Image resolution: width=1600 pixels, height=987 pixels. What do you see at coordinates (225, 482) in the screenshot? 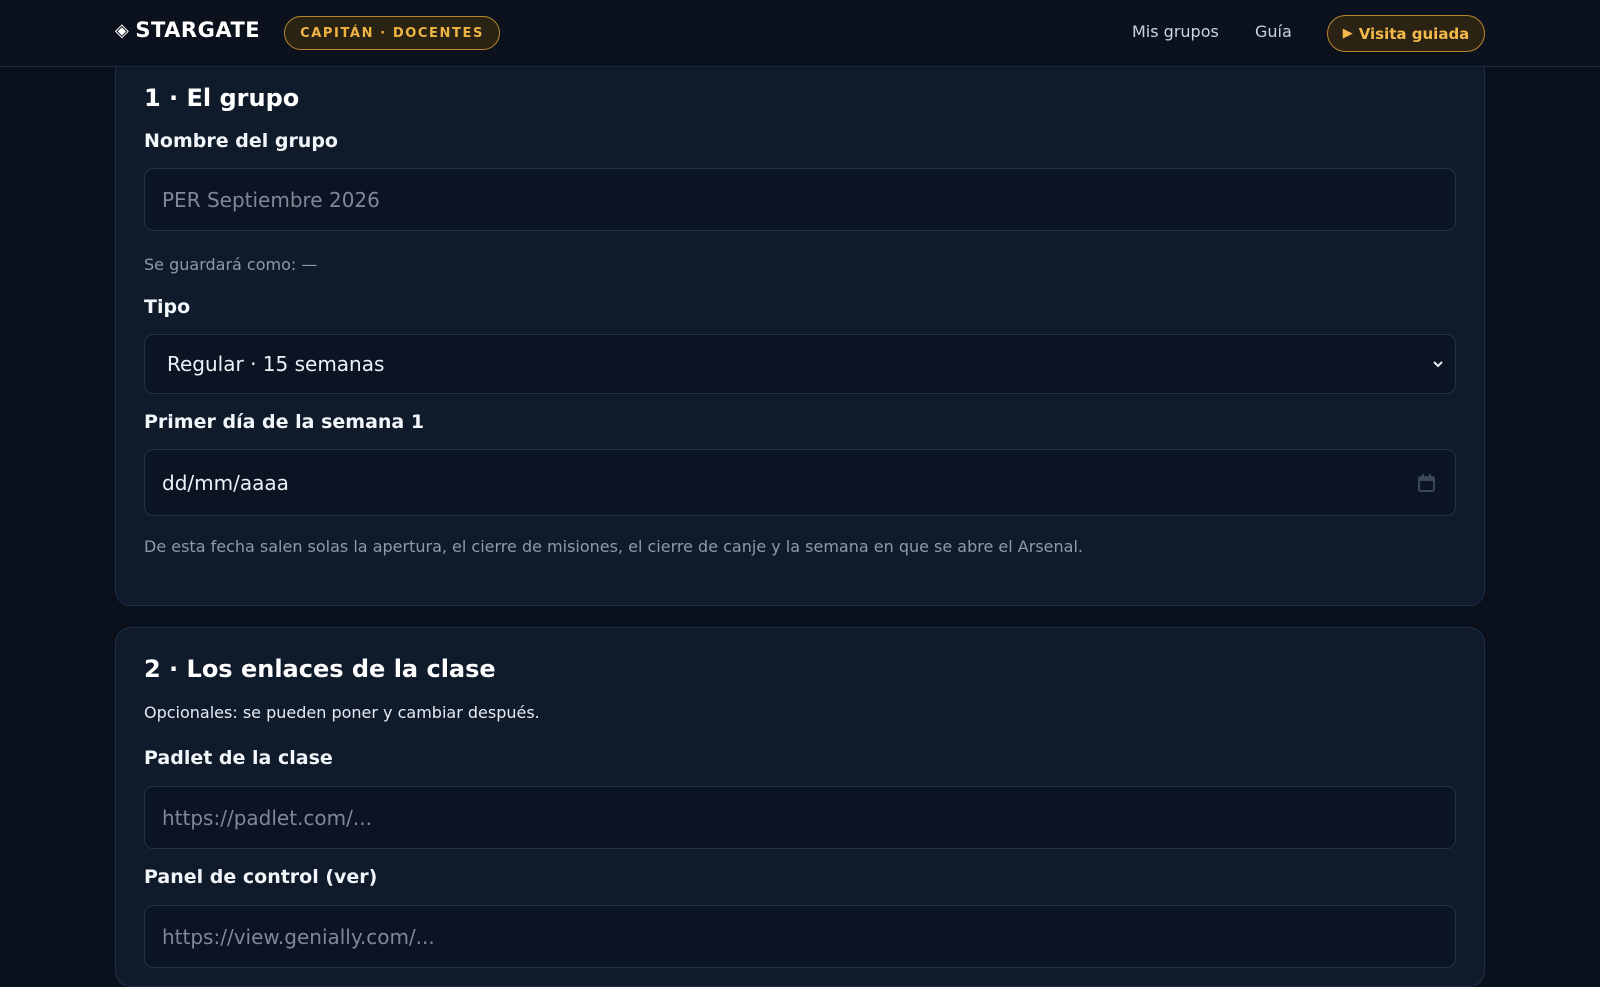
I see `start-date-placeholder: dd/mm/aaaa` at bounding box center [225, 482].